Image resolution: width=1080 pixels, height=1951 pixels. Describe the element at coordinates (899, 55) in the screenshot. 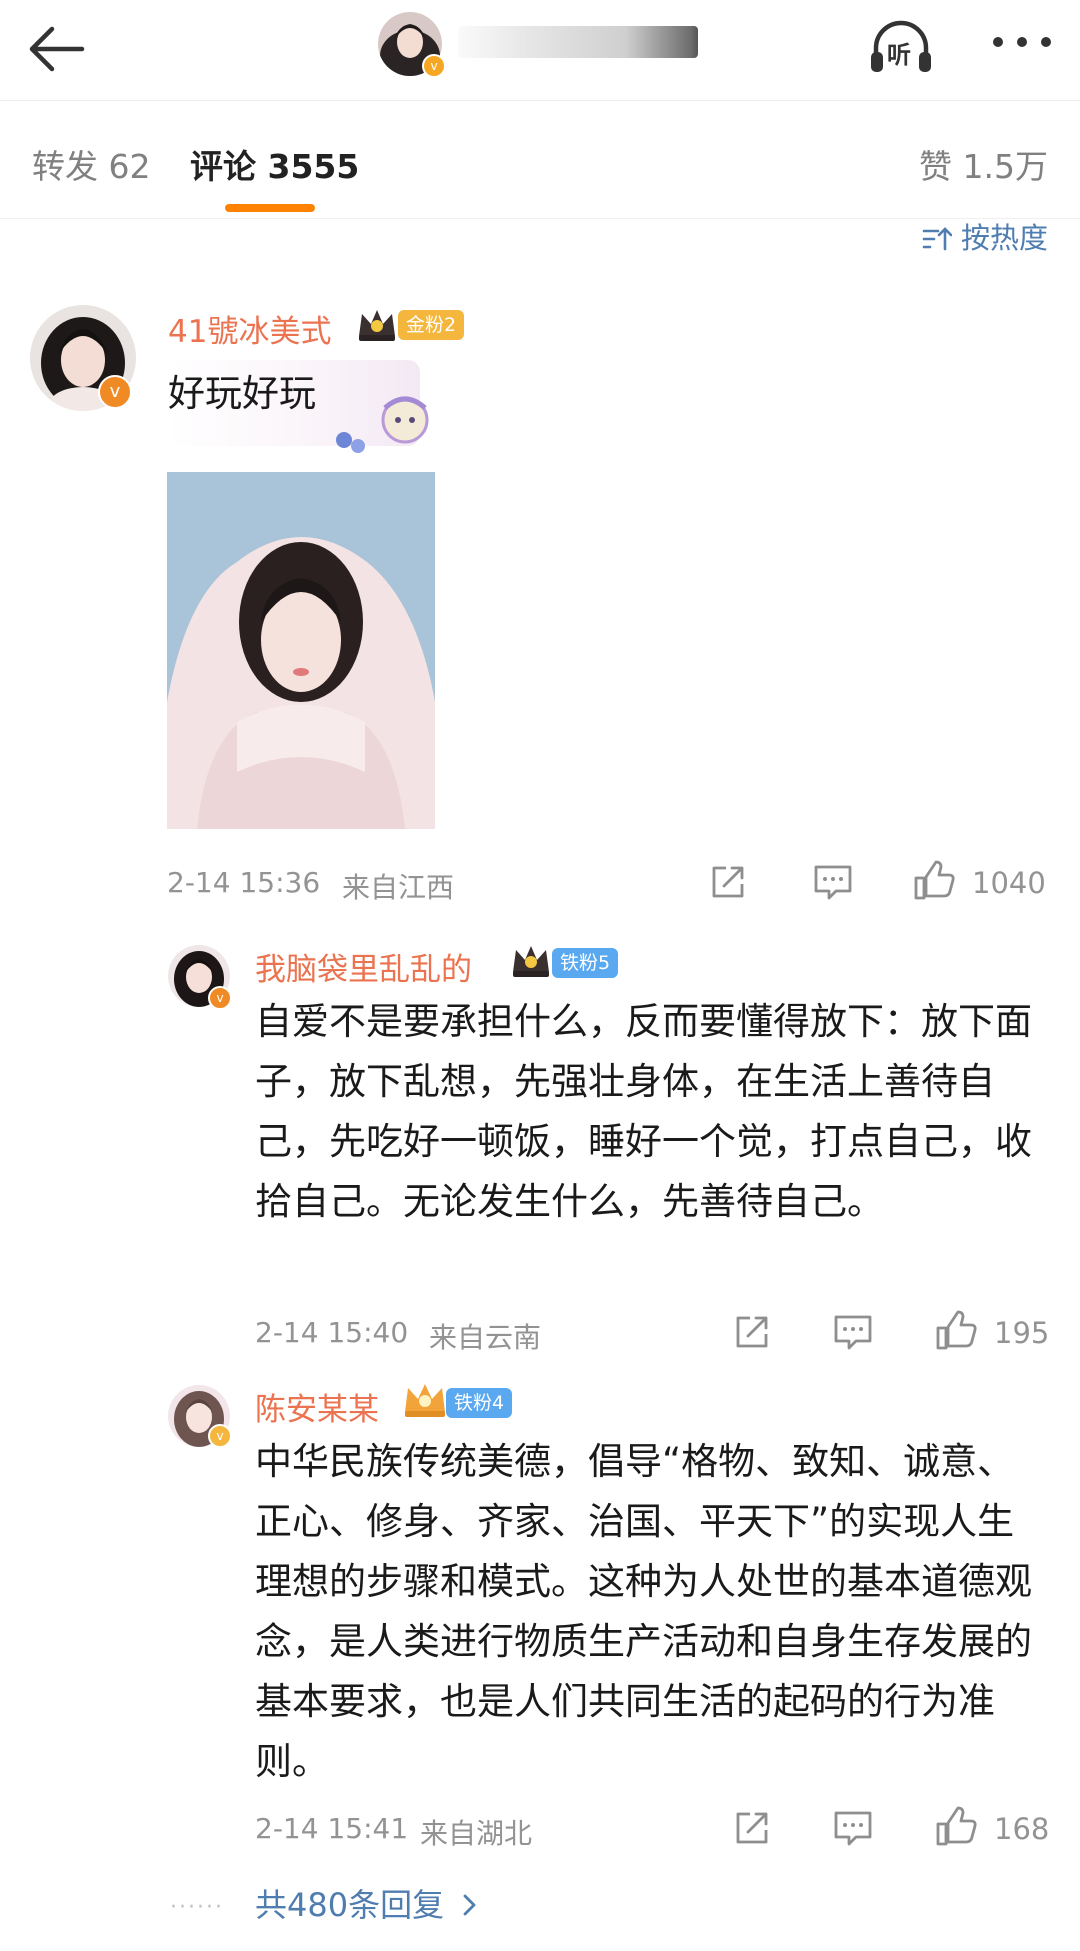

I see `listen-label: 听` at that location.